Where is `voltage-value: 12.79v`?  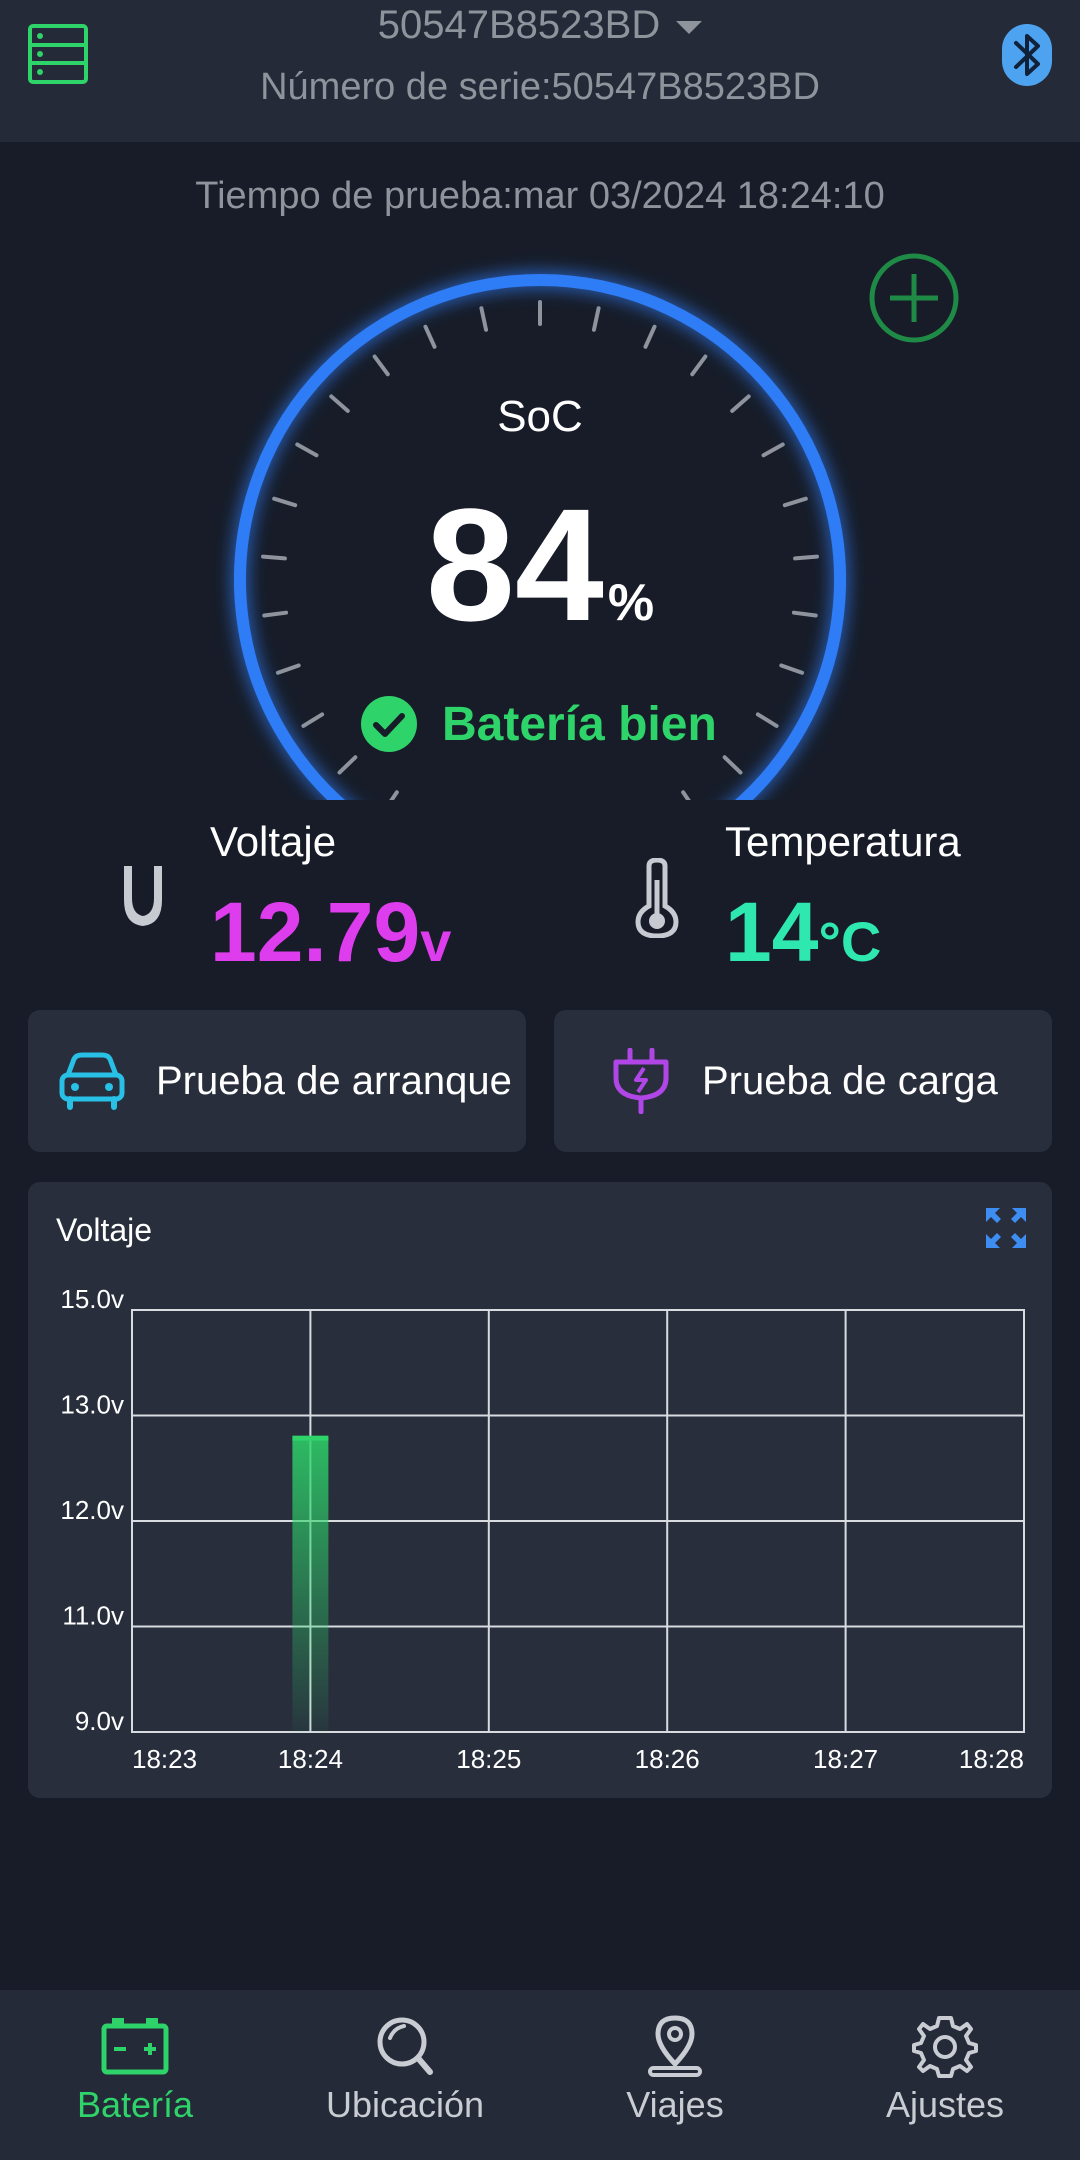
voltage-value: 12.79v is located at coordinates (330, 937).